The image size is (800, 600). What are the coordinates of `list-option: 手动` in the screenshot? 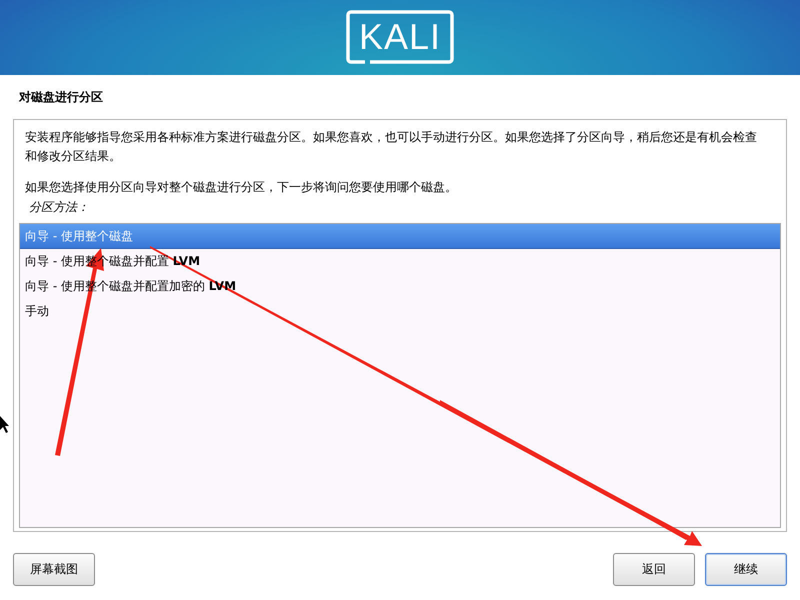 It's located at (35, 311).